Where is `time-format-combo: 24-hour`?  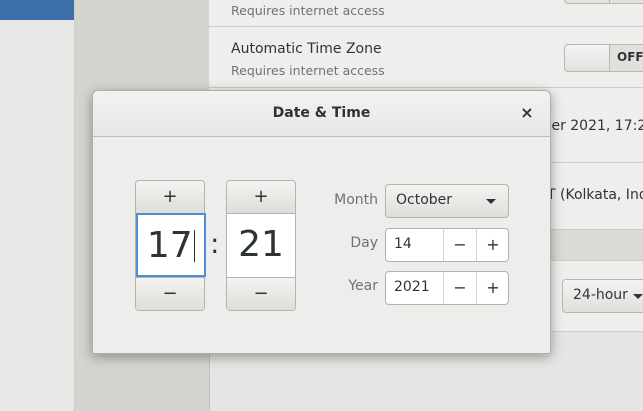 time-format-combo: 24-hour is located at coordinates (602, 296).